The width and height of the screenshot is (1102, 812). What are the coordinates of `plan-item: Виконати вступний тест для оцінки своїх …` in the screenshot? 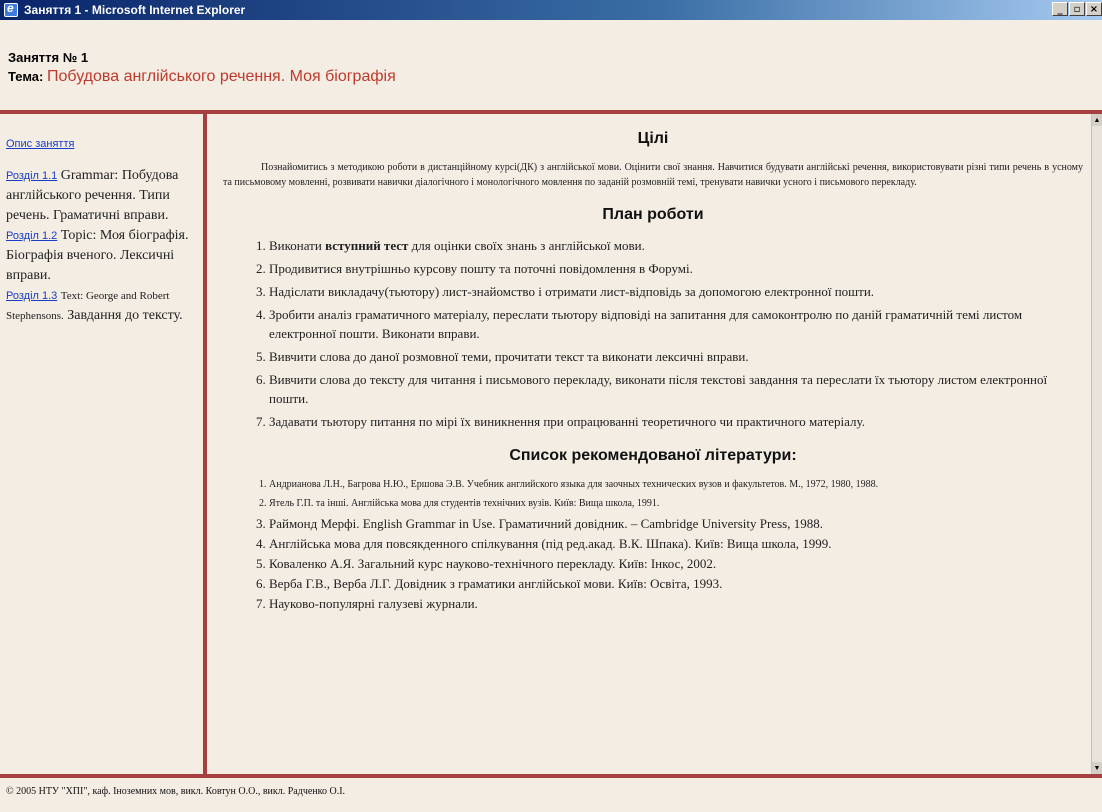 It's located at (676, 245).